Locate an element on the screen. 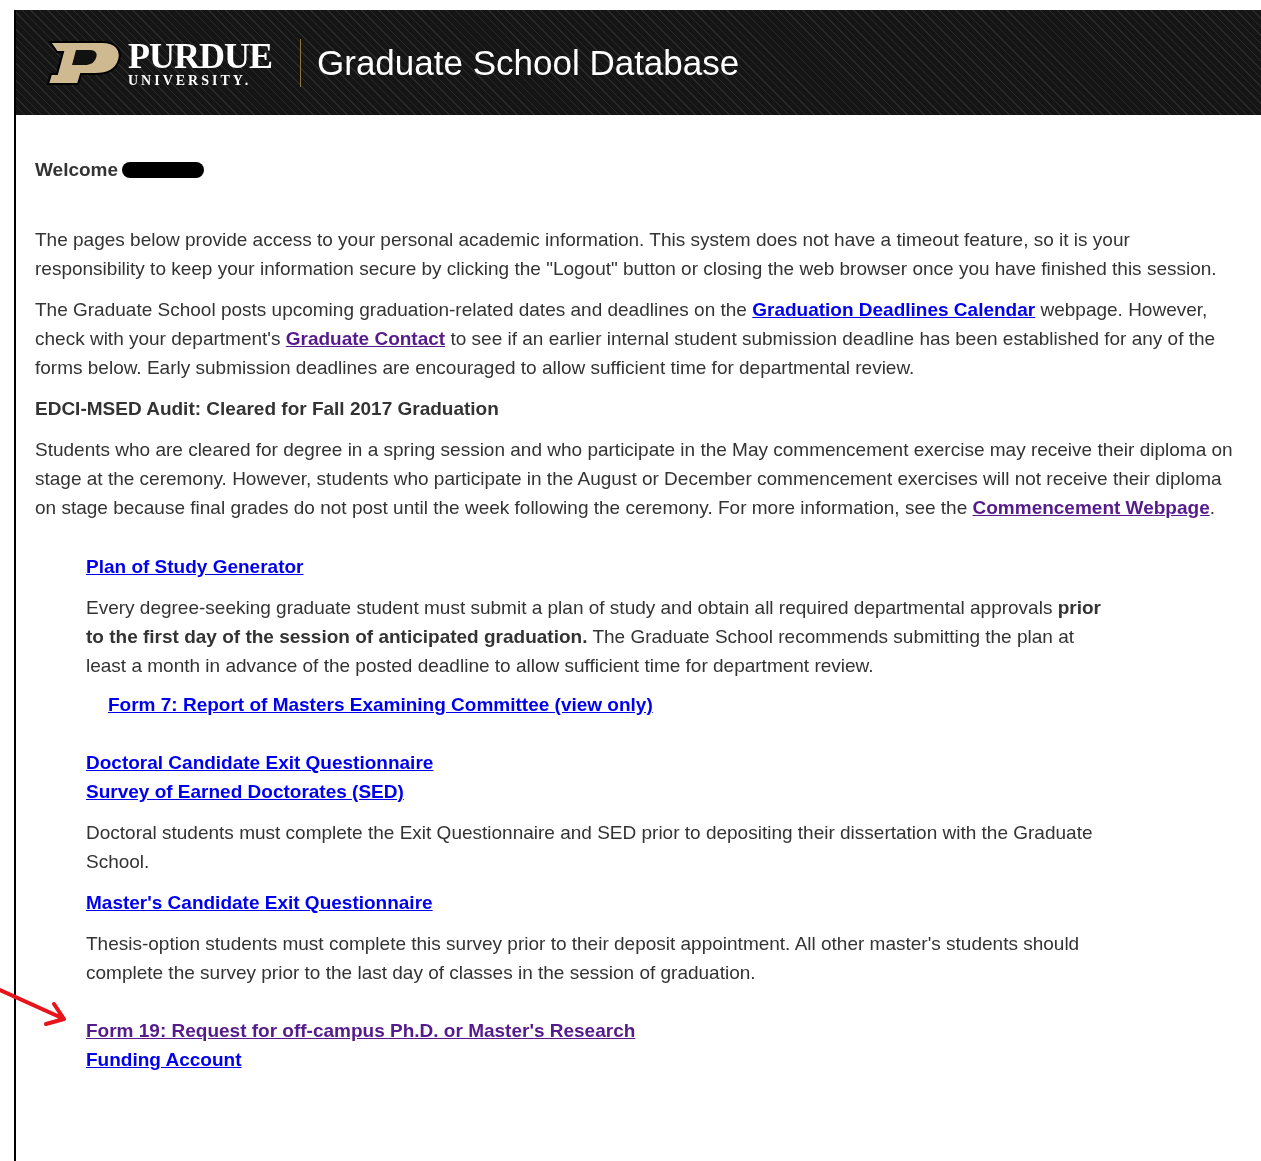 Image resolution: width=1261 pixels, height=1161 pixels. link: Funding Account is located at coordinates (164, 1059).